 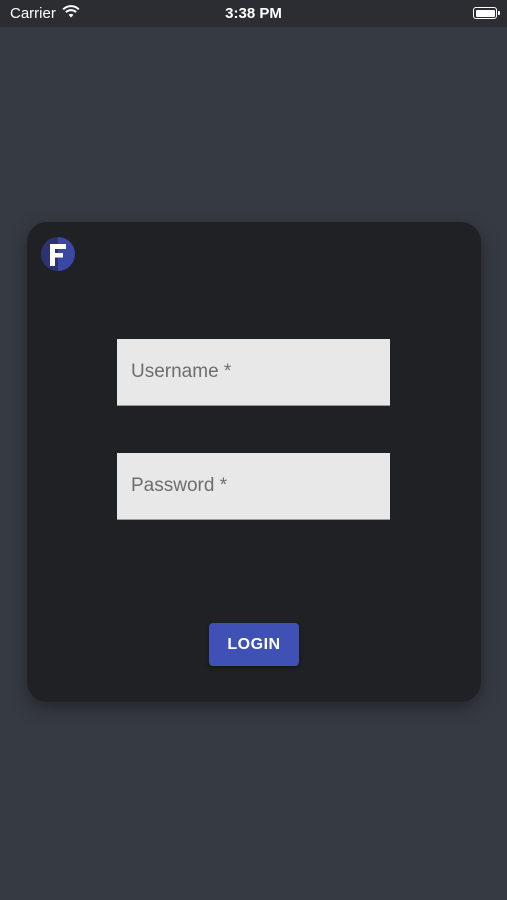 What do you see at coordinates (58, 254) in the screenshot?
I see `app-logo-icon` at bounding box center [58, 254].